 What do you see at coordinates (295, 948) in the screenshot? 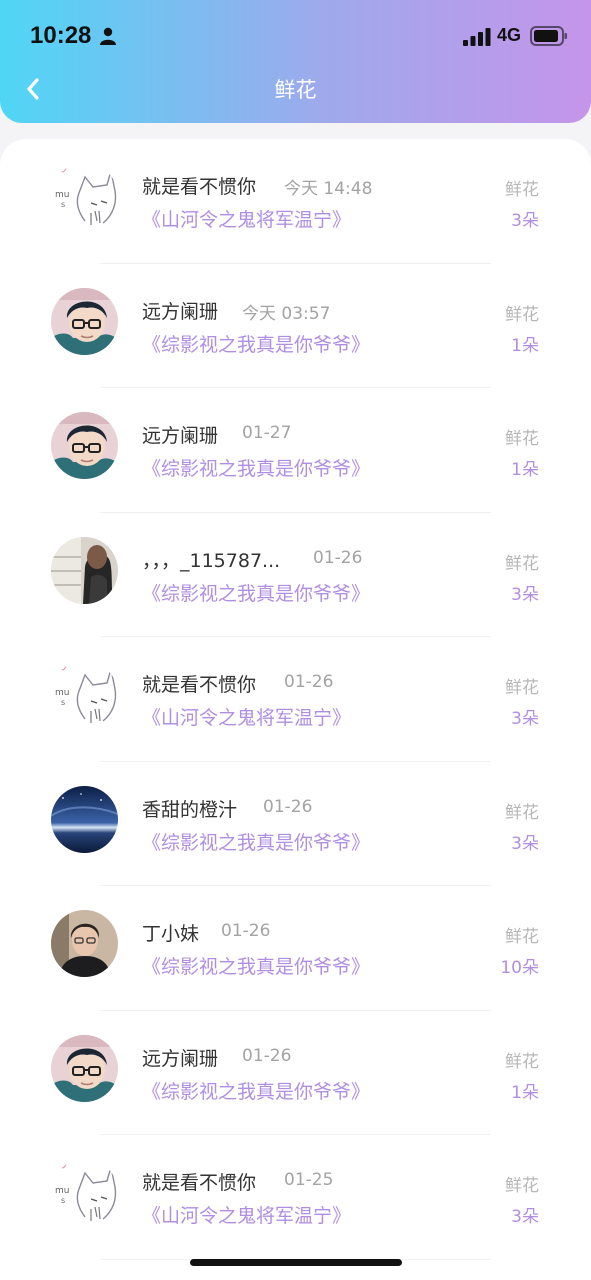
I see `list-item: 丁小妹 01-26 《综影视之我真是你爷爷》 鲜花 10朵` at bounding box center [295, 948].